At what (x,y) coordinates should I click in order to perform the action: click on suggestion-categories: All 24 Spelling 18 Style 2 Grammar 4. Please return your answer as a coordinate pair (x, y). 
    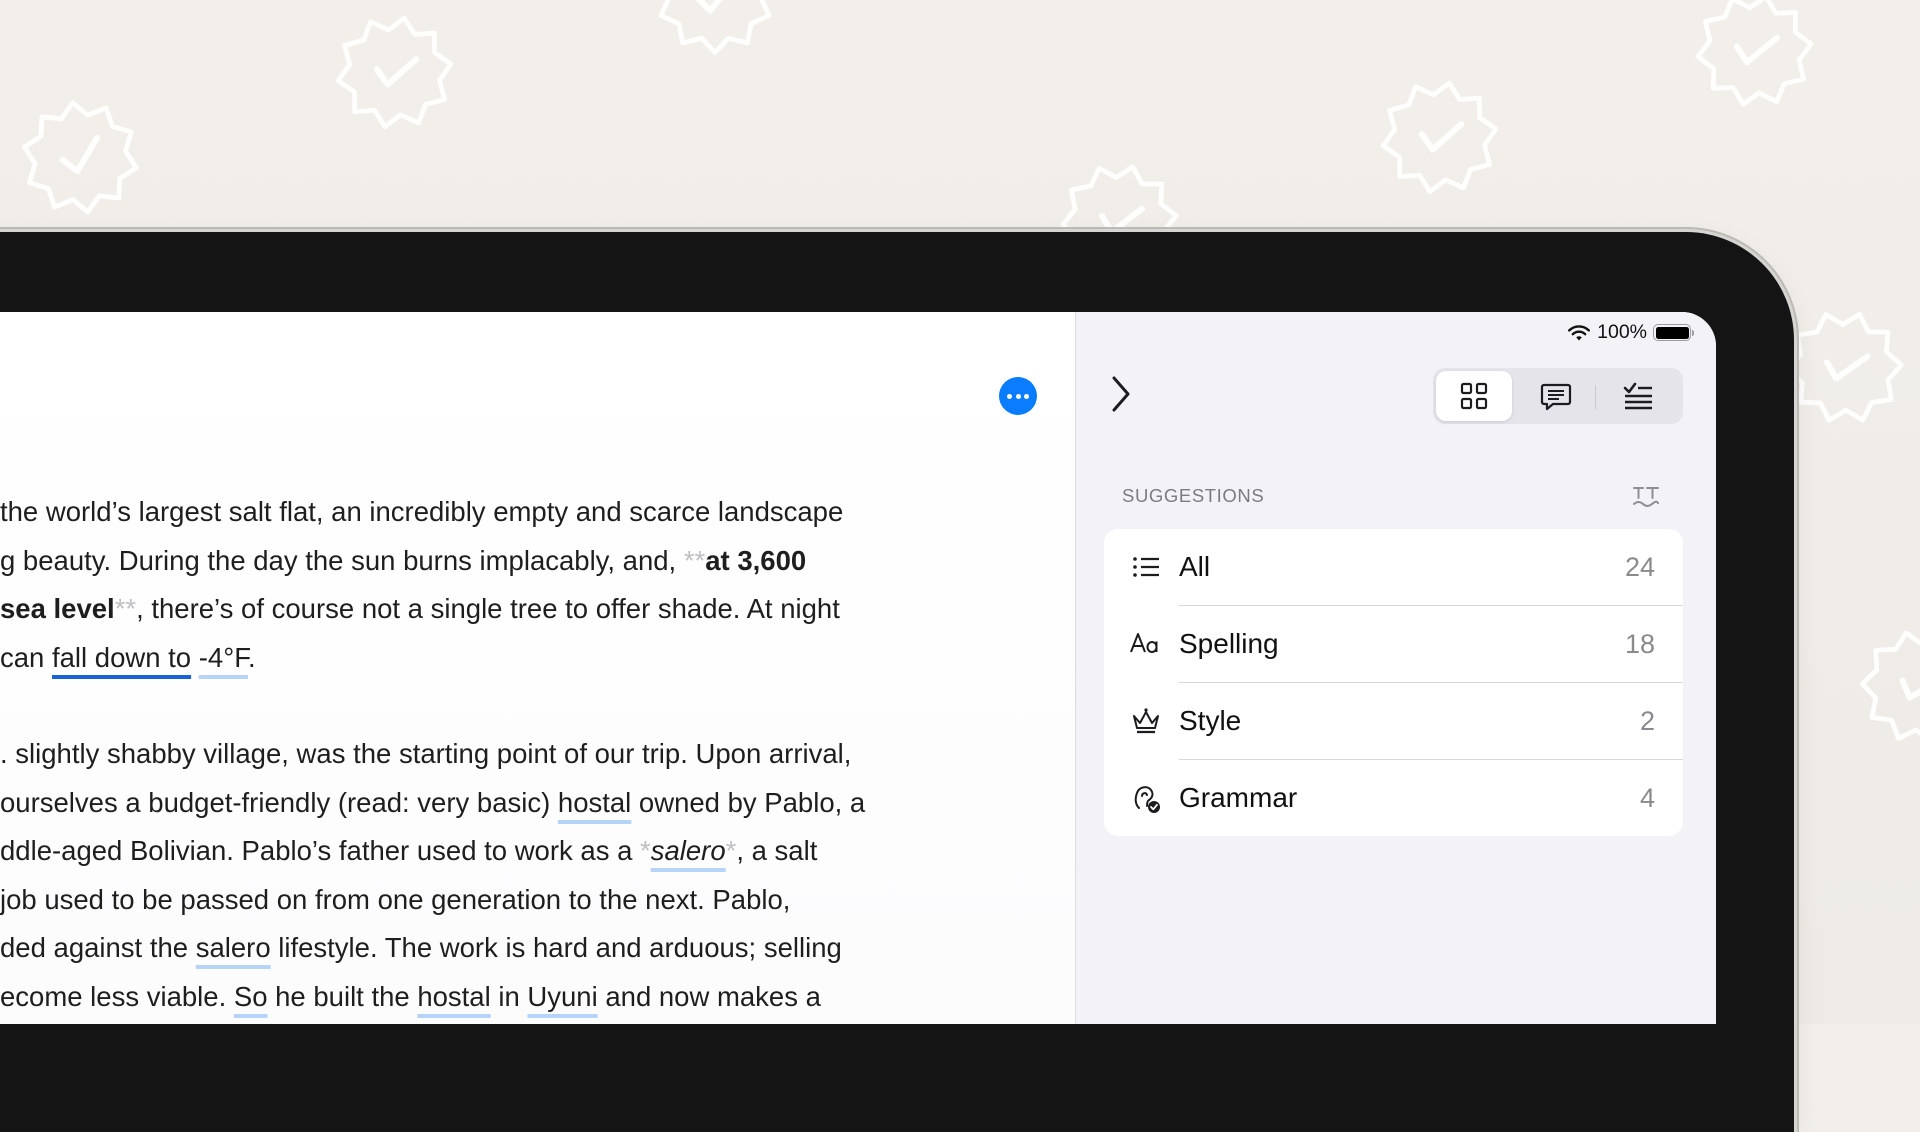
    Looking at the image, I should click on (1393, 682).